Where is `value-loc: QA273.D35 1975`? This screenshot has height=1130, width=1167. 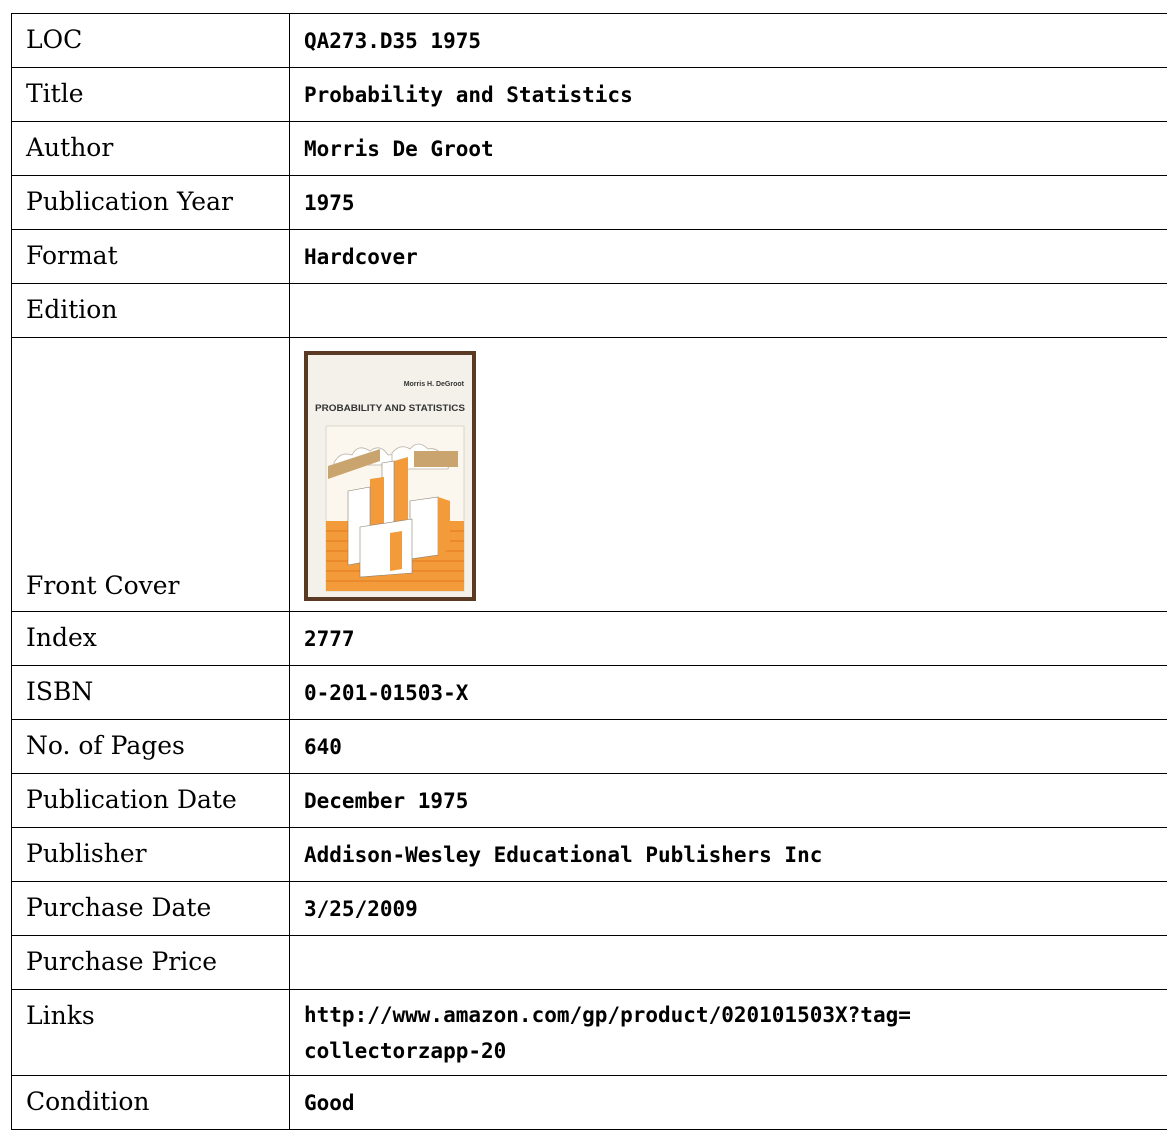
value-loc: QA273.D35 1975 is located at coordinates (728, 41).